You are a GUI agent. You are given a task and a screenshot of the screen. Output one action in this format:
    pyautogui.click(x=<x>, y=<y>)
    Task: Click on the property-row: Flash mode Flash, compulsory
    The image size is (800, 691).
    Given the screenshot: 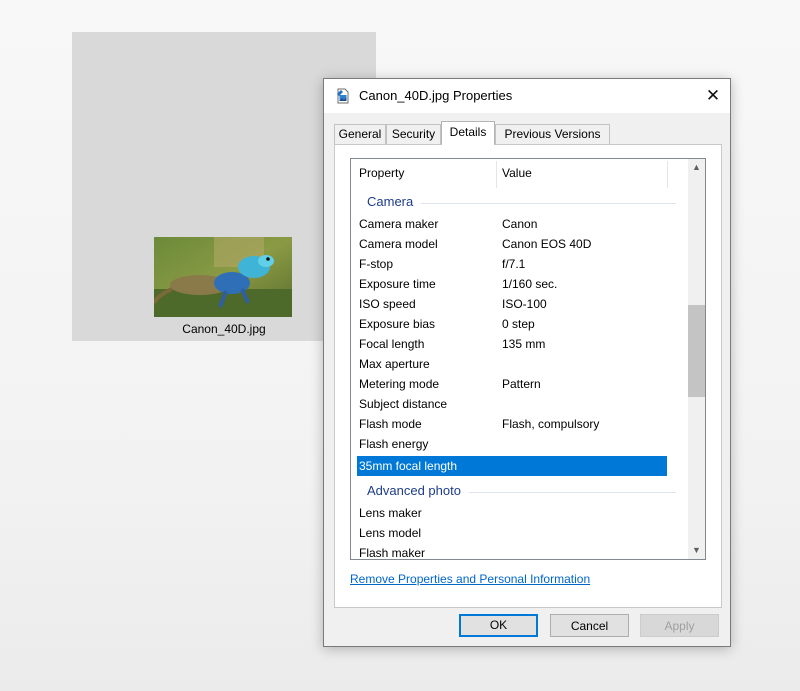 What is the action you would take?
    pyautogui.click(x=519, y=424)
    